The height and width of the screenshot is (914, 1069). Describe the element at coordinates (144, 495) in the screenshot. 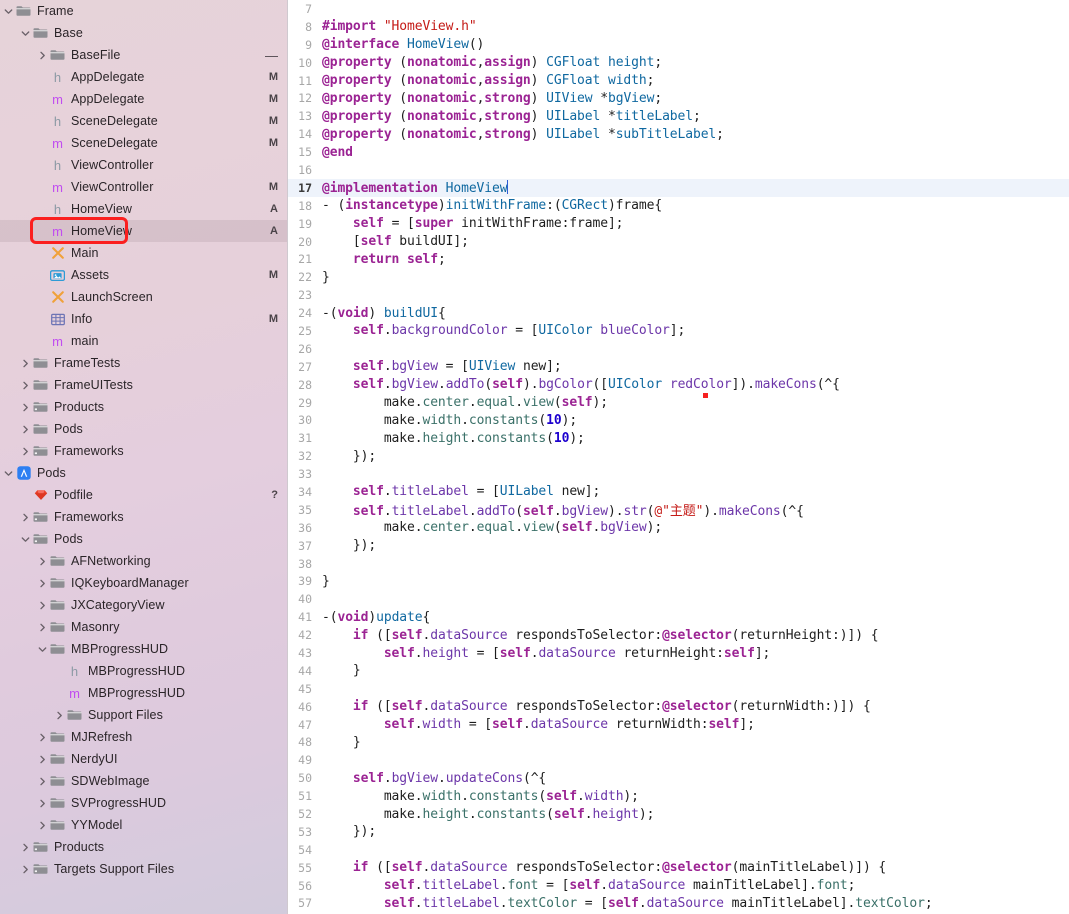

I see `navigator-item-podfile: Podfile?` at that location.